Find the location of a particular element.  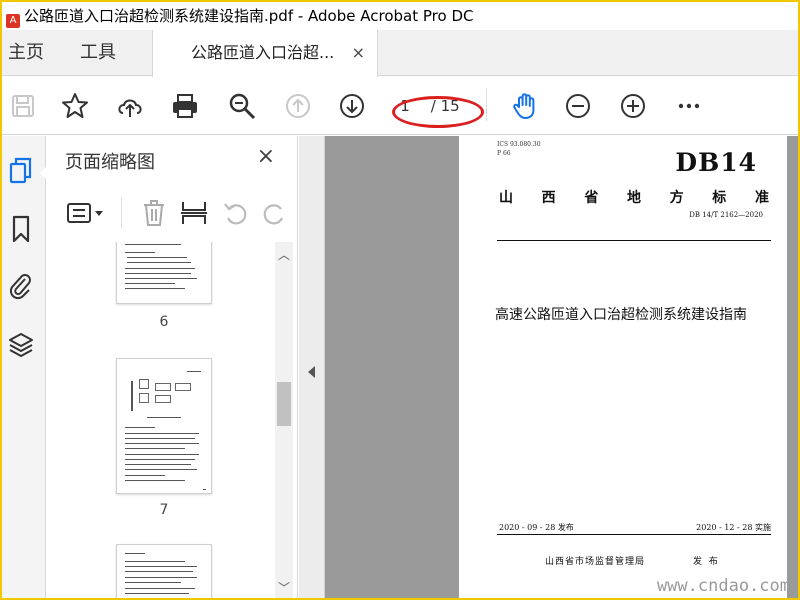

main-toolbar: / 15 is located at coordinates (400, 106).